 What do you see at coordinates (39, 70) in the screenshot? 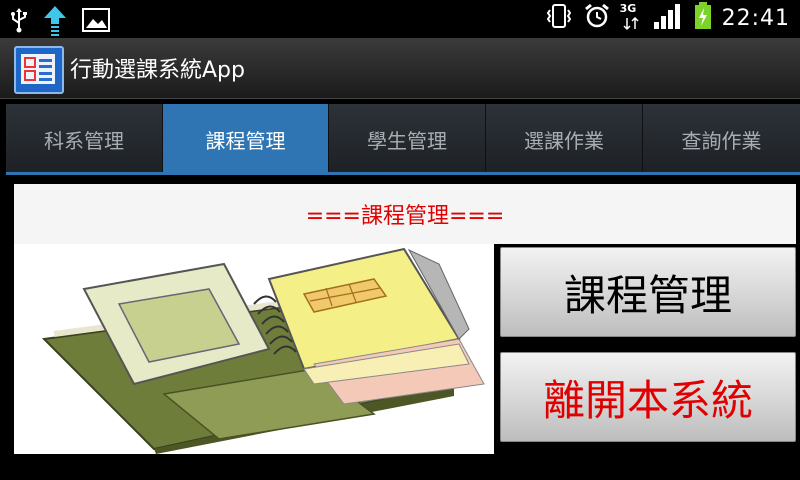
I see `app-icon` at bounding box center [39, 70].